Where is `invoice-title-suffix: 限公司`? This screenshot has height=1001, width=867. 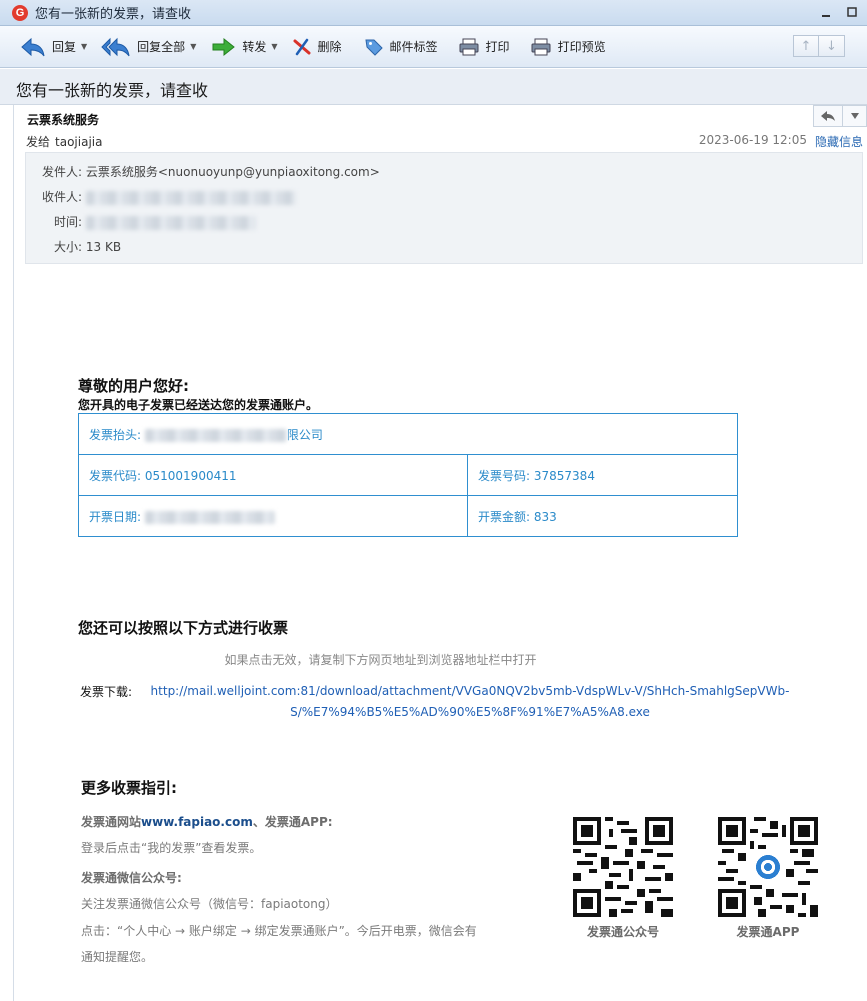
invoice-title-suffix: 限公司 is located at coordinates (304, 434).